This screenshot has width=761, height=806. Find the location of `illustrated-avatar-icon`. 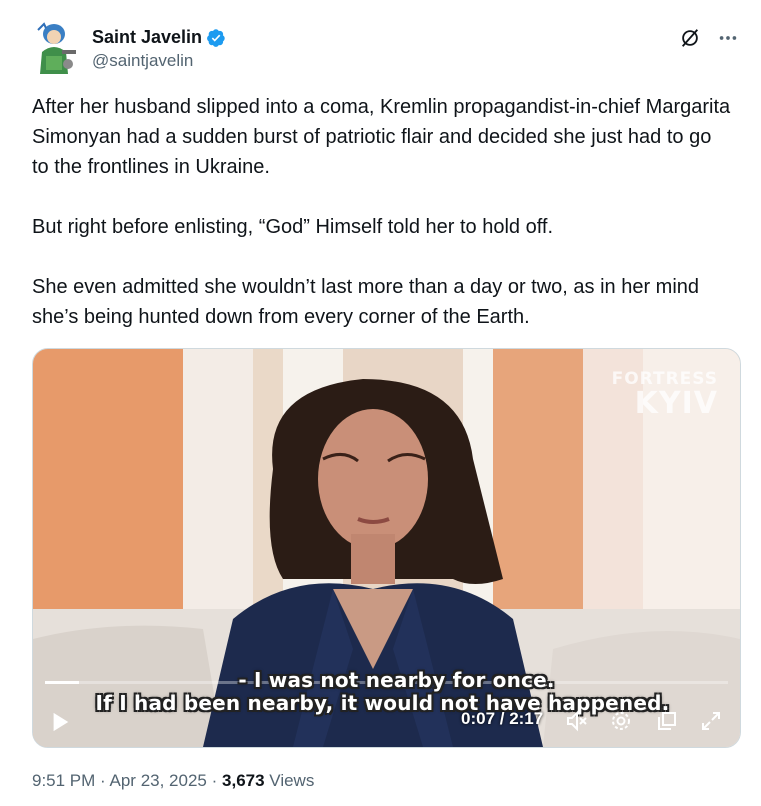

illustrated-avatar-icon is located at coordinates (56, 49).